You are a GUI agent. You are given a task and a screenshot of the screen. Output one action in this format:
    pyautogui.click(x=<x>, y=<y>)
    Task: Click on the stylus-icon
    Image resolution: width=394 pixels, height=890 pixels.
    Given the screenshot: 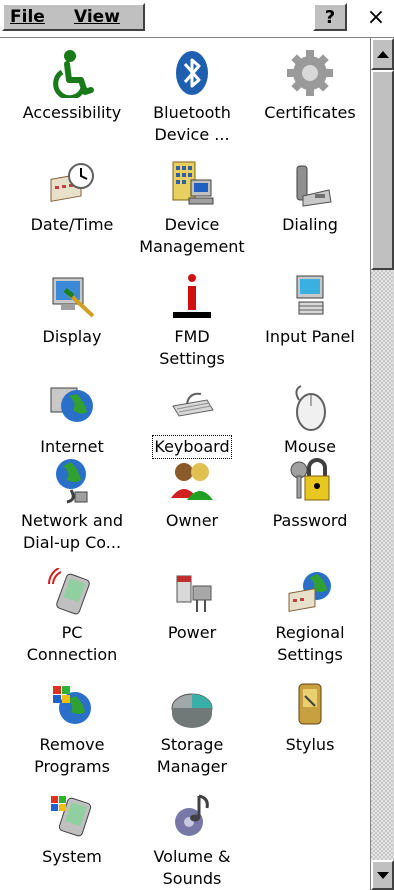 What is the action you would take?
    pyautogui.click(x=310, y=704)
    